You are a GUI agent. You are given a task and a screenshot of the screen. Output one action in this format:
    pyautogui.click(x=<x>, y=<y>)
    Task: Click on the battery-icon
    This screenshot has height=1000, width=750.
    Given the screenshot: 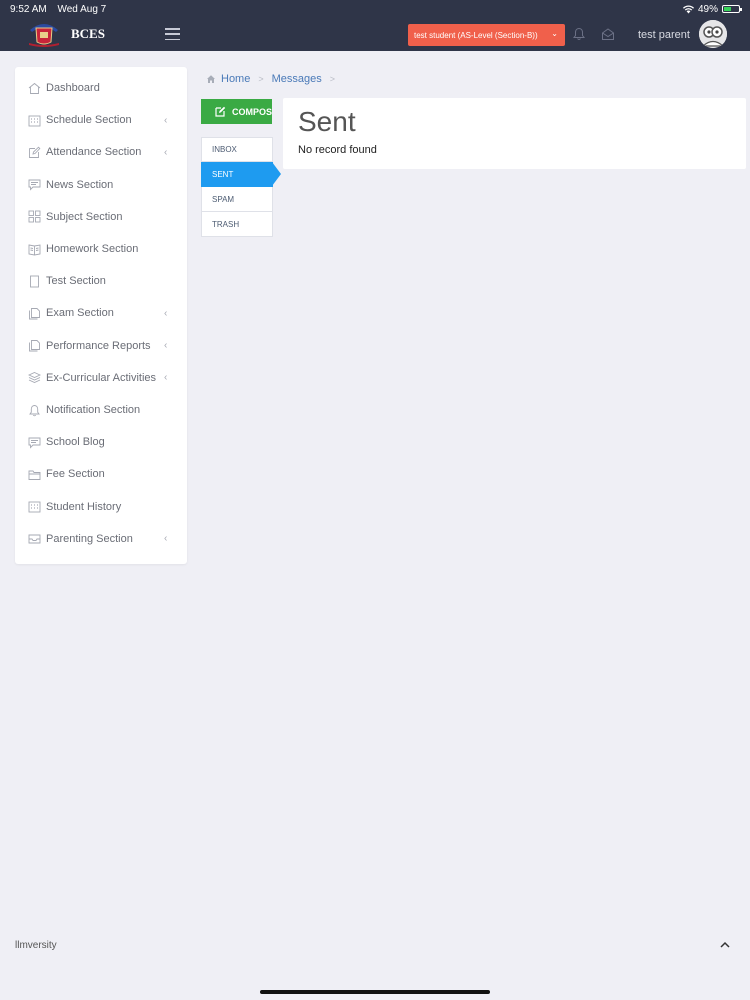 What is the action you would take?
    pyautogui.click(x=732, y=9)
    